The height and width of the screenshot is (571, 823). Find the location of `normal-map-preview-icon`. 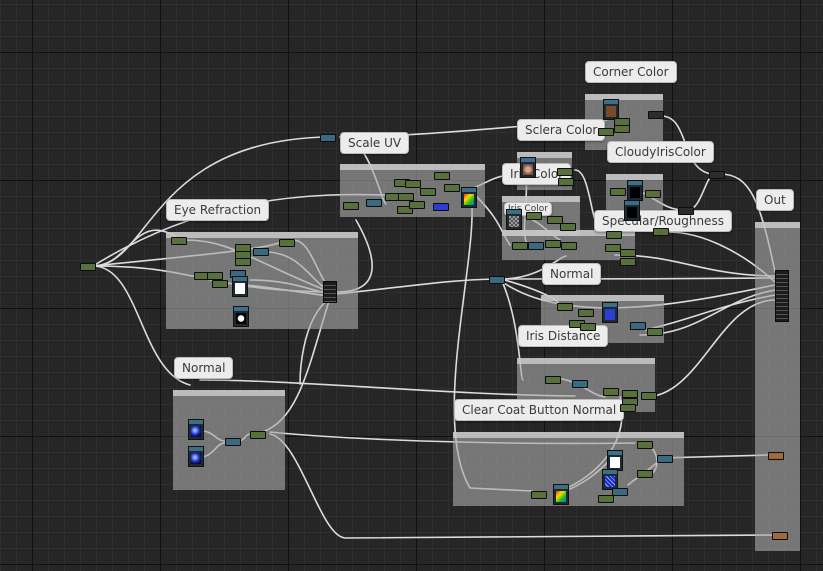

normal-map-preview-icon is located at coordinates (196, 431).